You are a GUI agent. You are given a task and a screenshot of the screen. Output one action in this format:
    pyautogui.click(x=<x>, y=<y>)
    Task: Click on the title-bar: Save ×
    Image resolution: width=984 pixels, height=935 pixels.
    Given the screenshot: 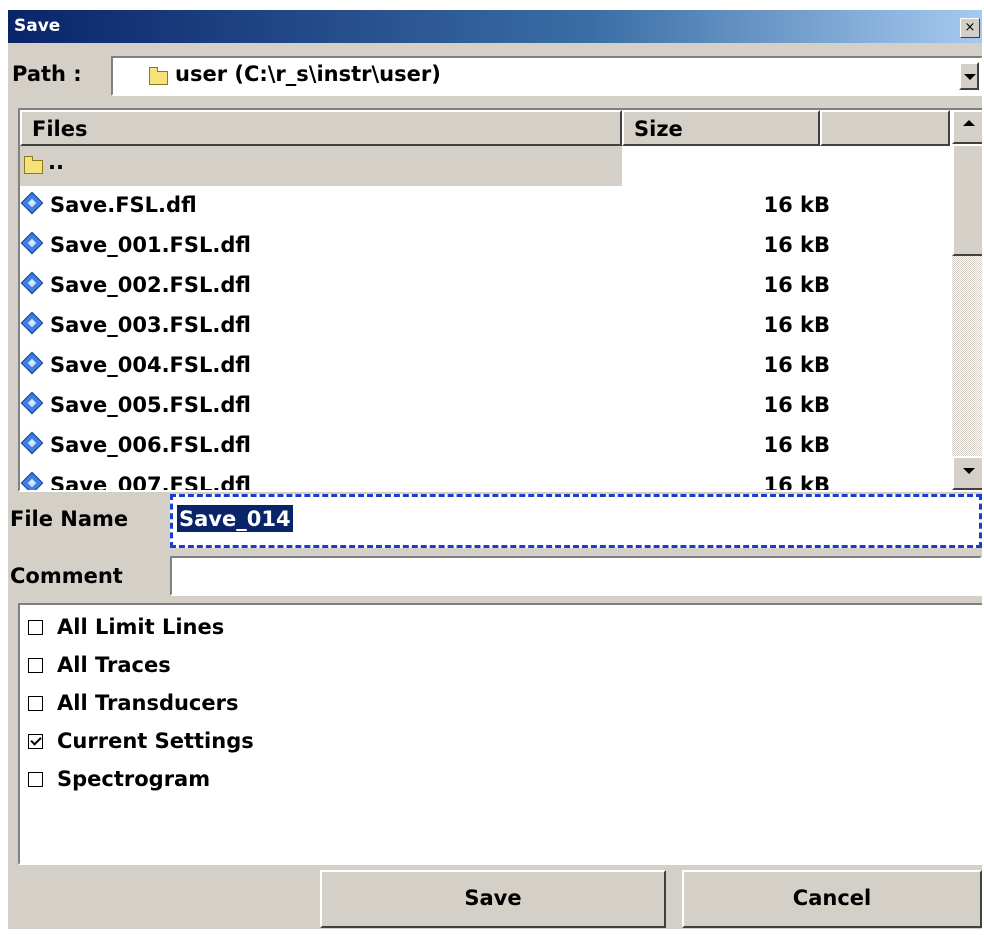 What is the action you would take?
    pyautogui.click(x=495, y=26)
    